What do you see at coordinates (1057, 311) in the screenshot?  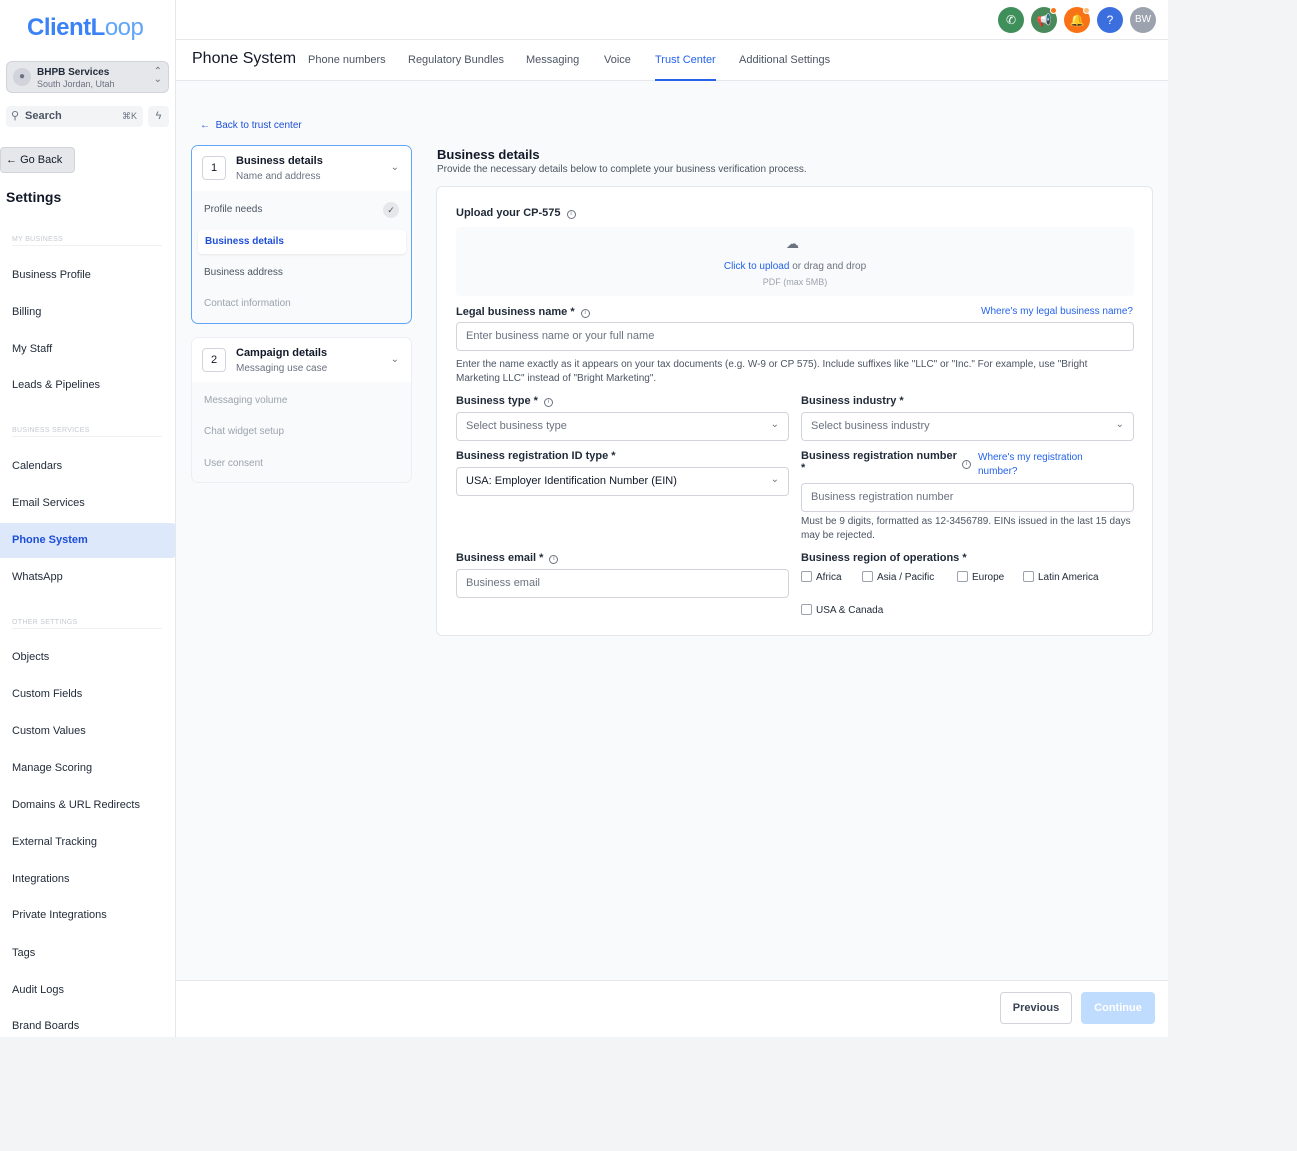 I see `legal-name-help-link: Where's my legal business name?` at bounding box center [1057, 311].